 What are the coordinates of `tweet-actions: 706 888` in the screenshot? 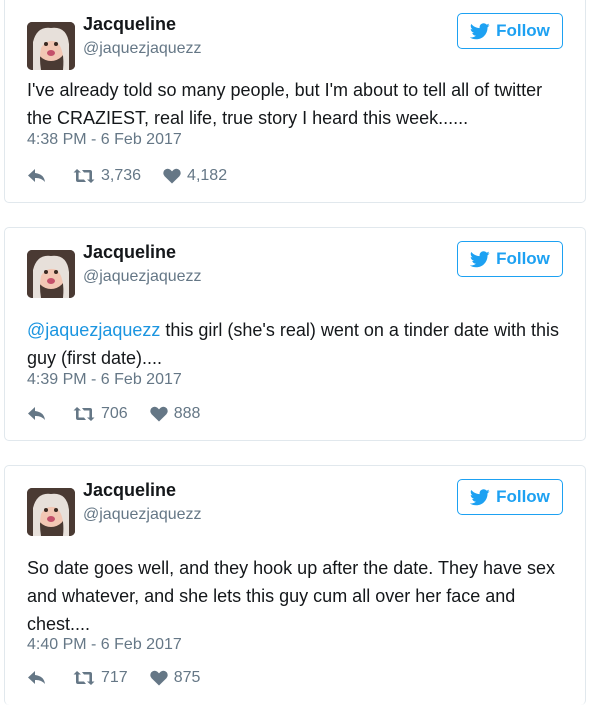 It's located at (113, 414).